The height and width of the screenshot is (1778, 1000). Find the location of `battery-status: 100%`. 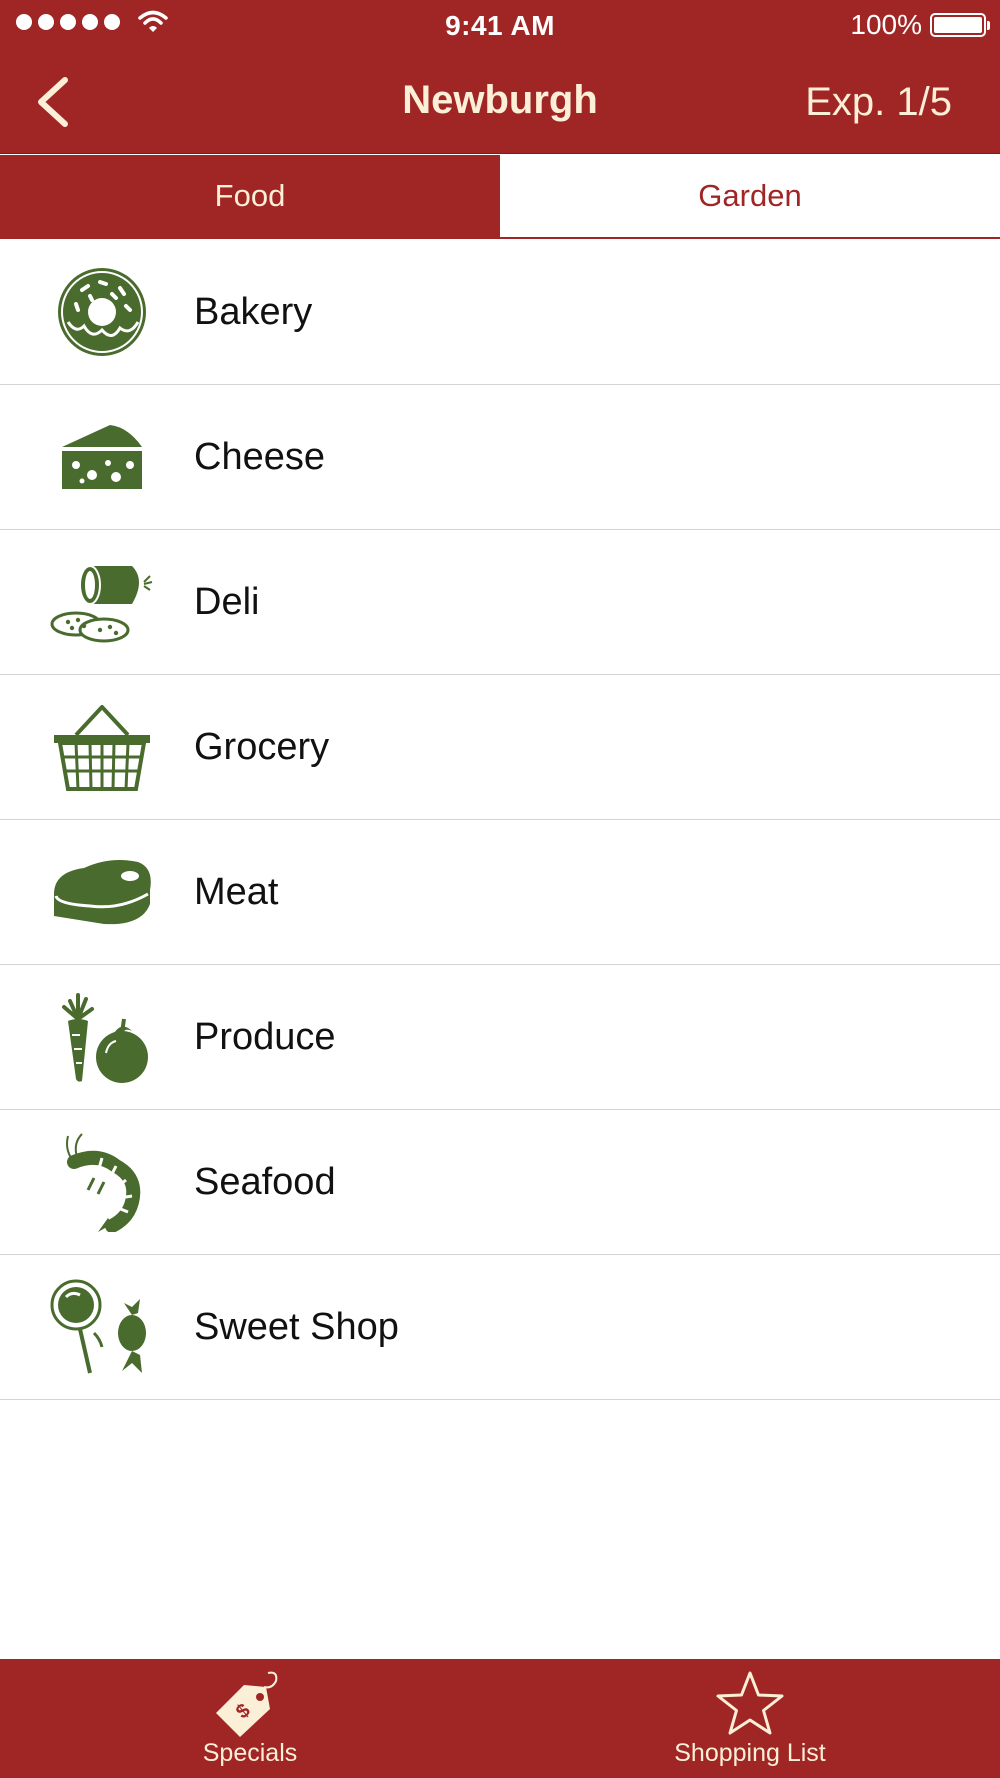

battery-status: 100% is located at coordinates (920, 25).